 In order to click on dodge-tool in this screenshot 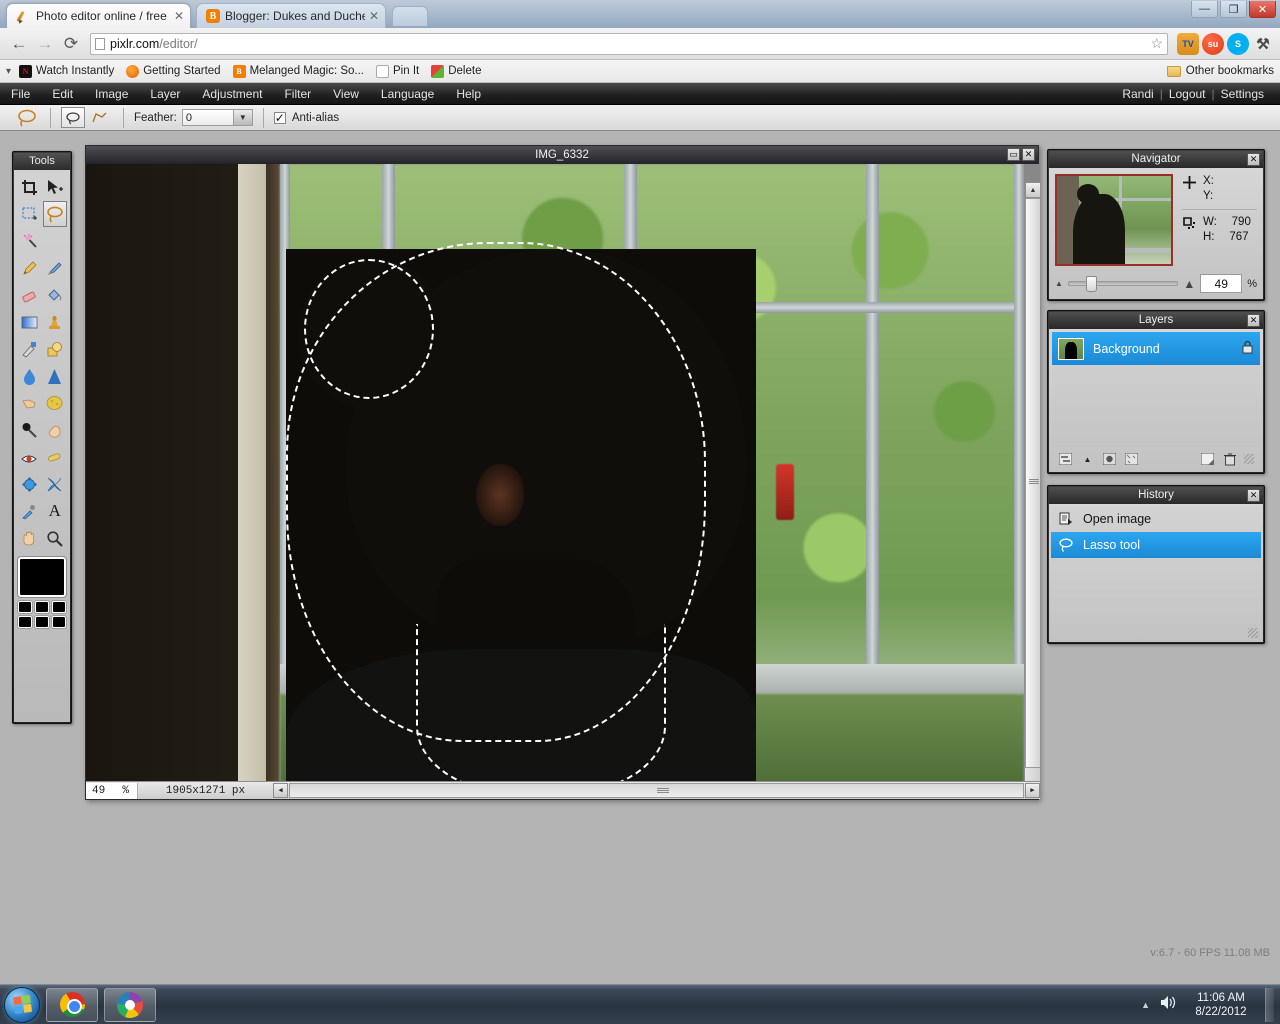, I will do `click(29, 430)`.